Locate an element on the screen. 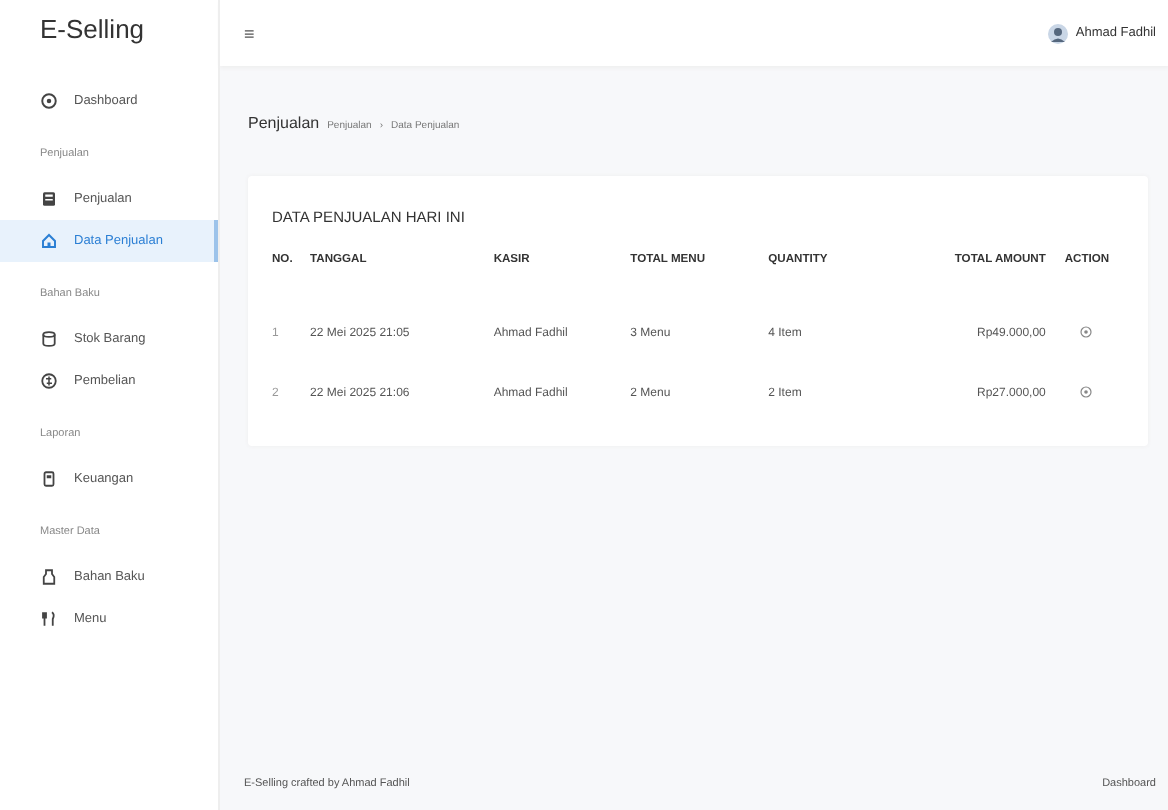 The width and height of the screenshot is (1168, 810). cutlery-icon is located at coordinates (49, 619).